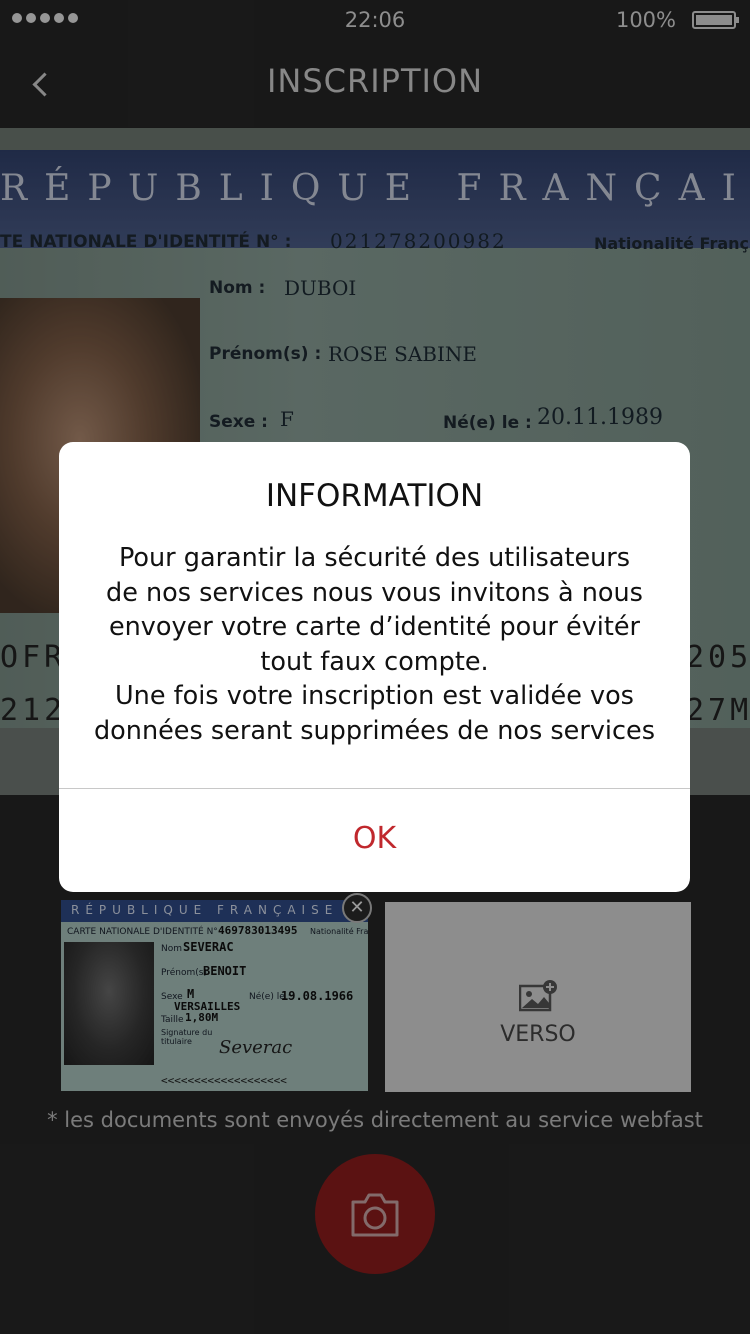  Describe the element at coordinates (374, 661) in the screenshot. I see `dialog-line: tout faux compte.` at that location.